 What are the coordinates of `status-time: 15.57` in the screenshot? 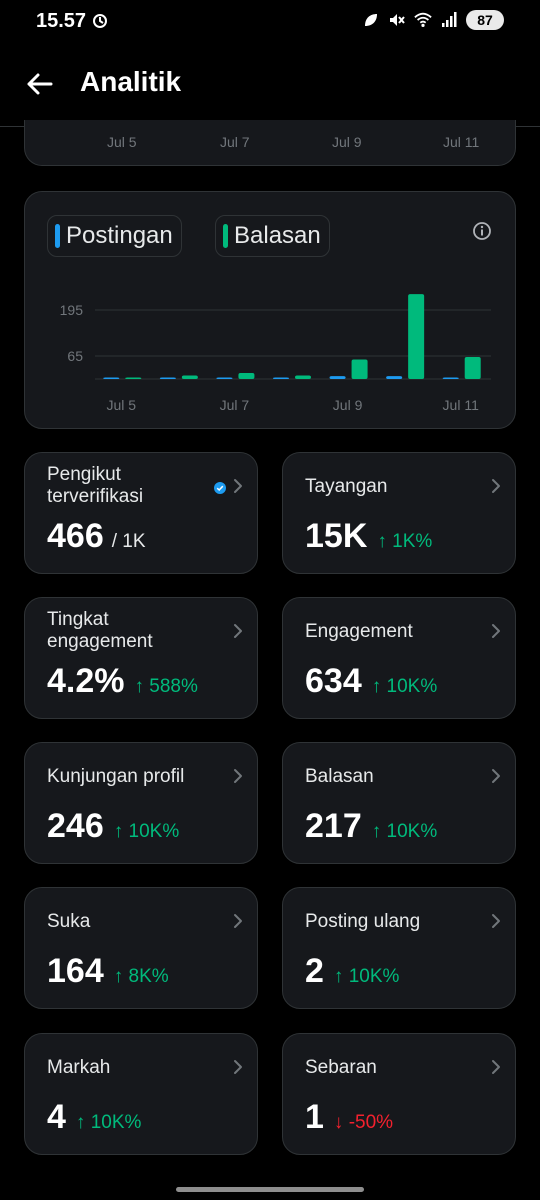 It's located at (61, 21).